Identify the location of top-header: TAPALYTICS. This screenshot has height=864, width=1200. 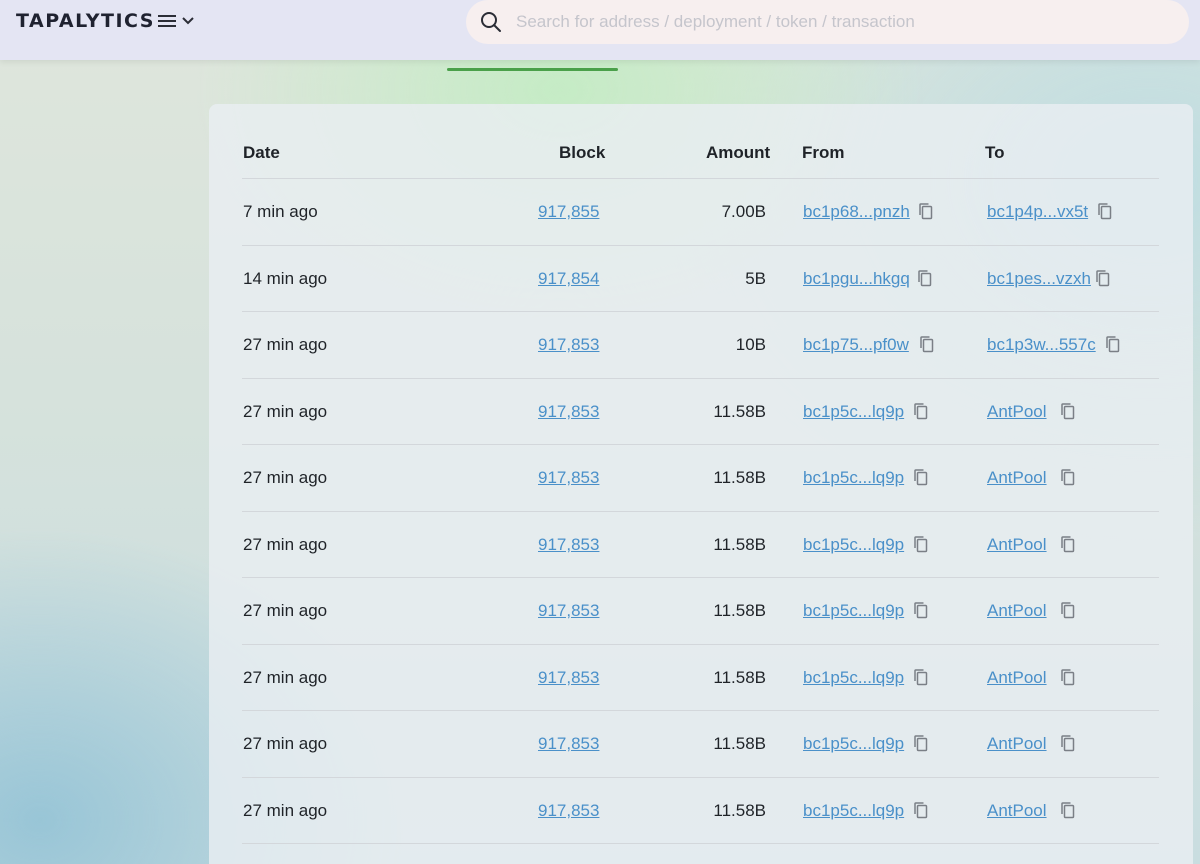
(600, 30).